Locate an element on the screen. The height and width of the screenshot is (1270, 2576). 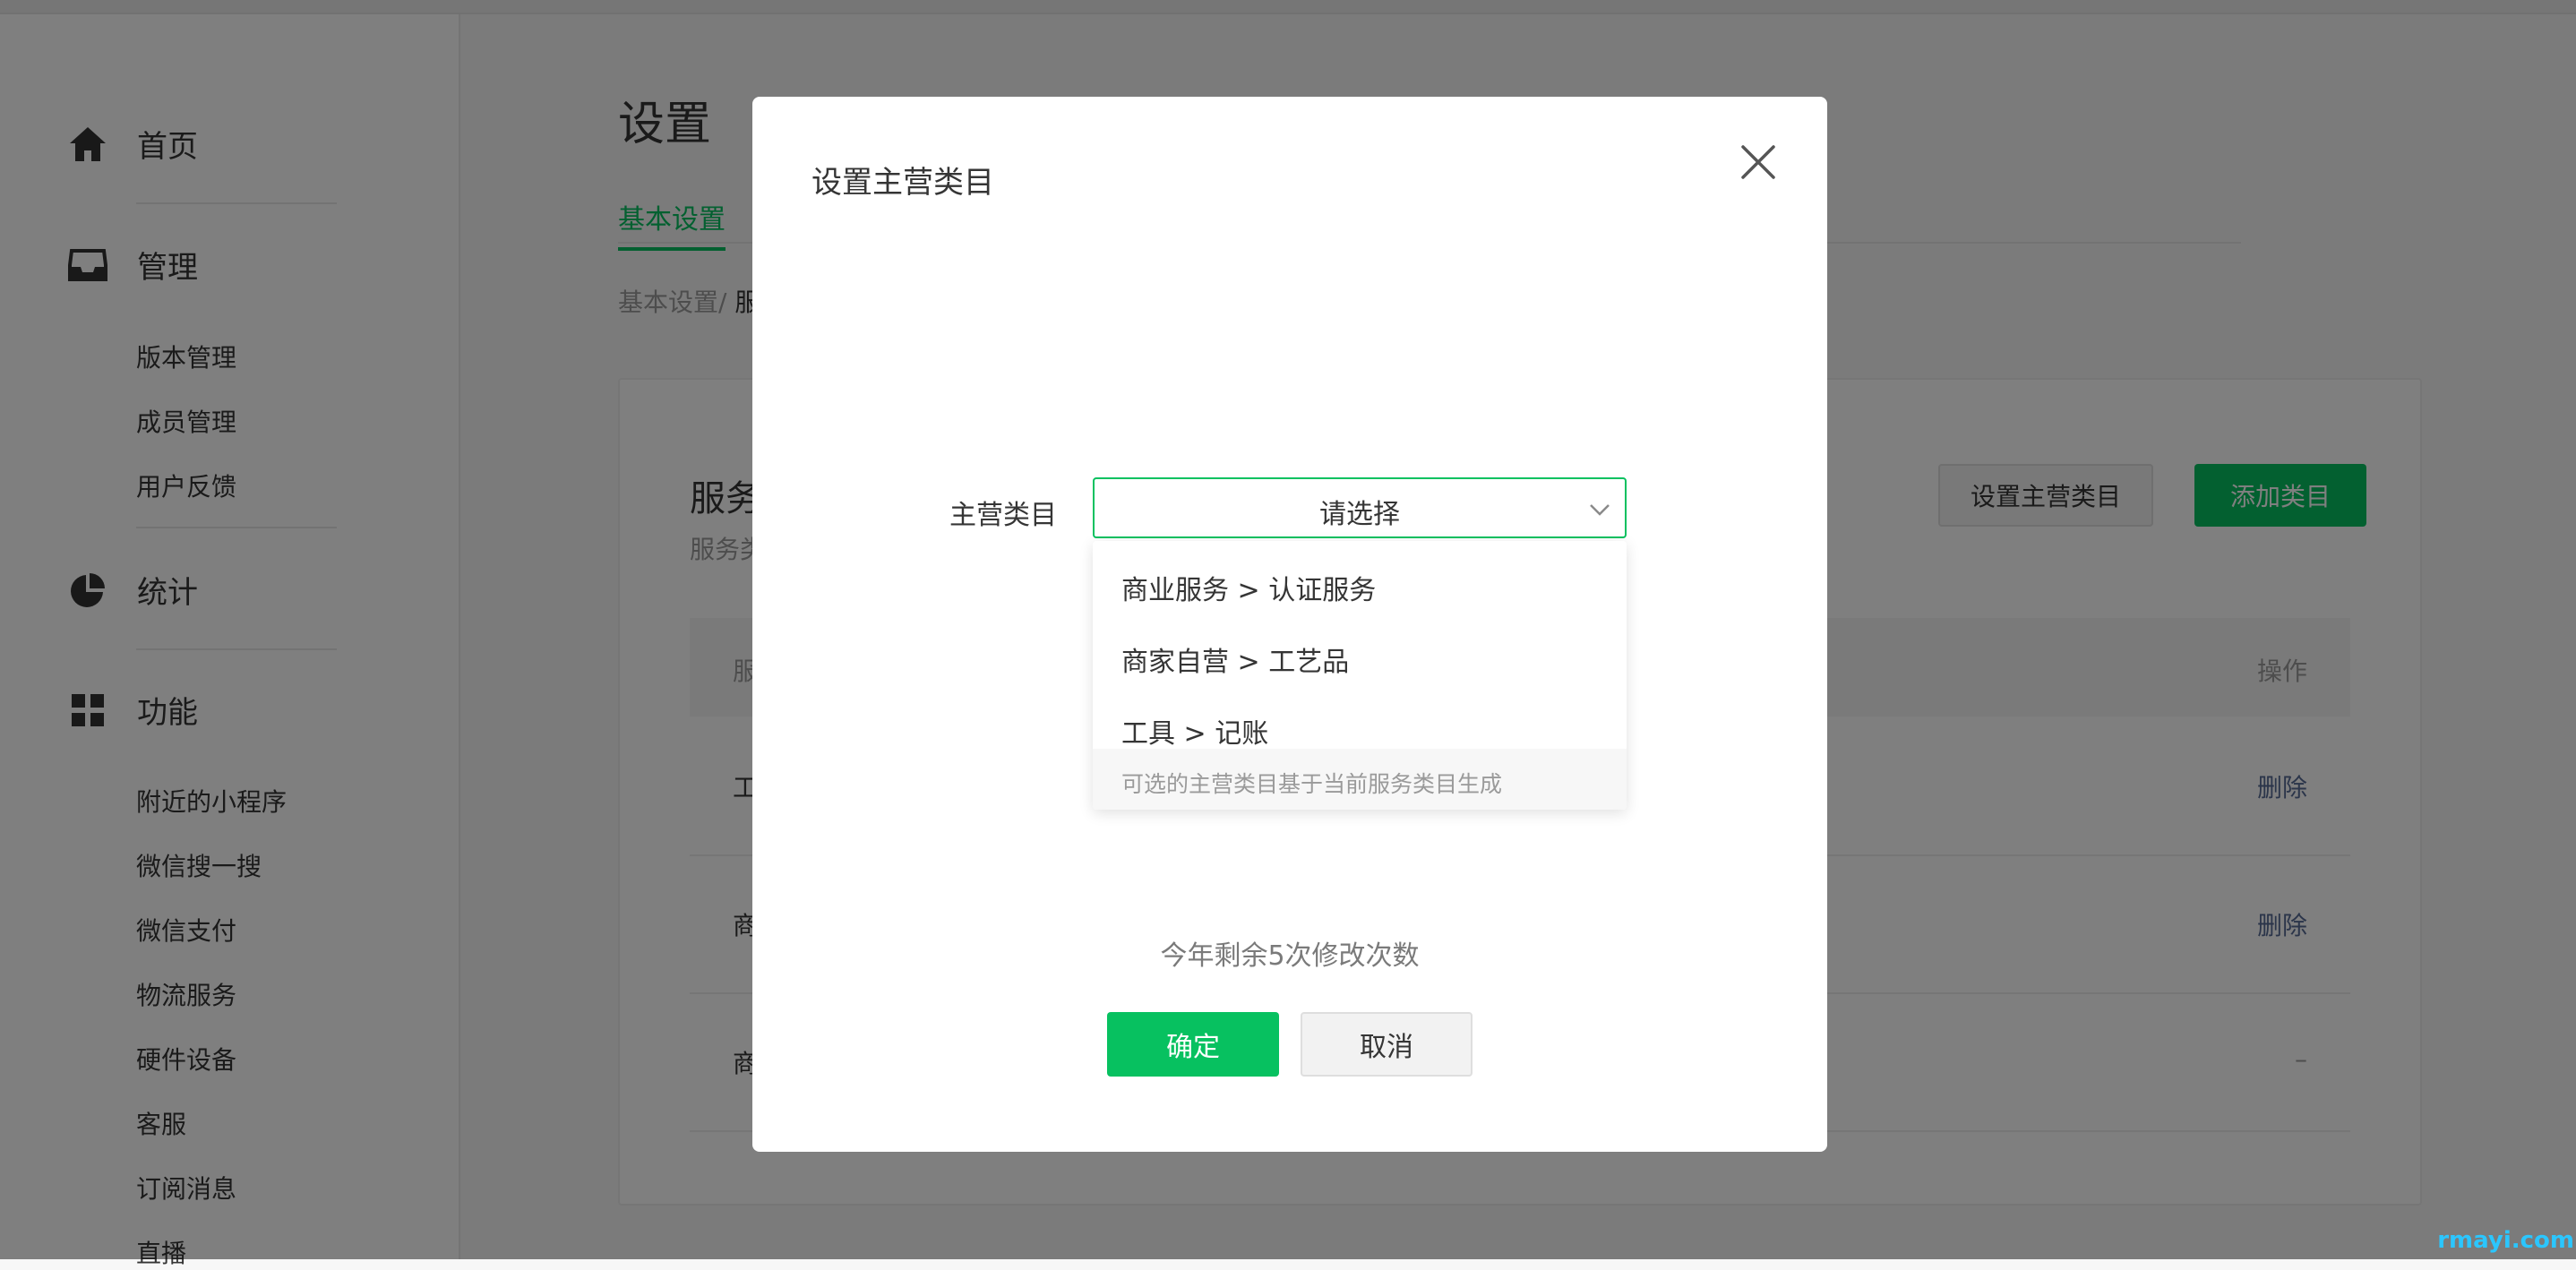
remaining-changes-text: 今年剩余5次修改次数 is located at coordinates (1290, 956).